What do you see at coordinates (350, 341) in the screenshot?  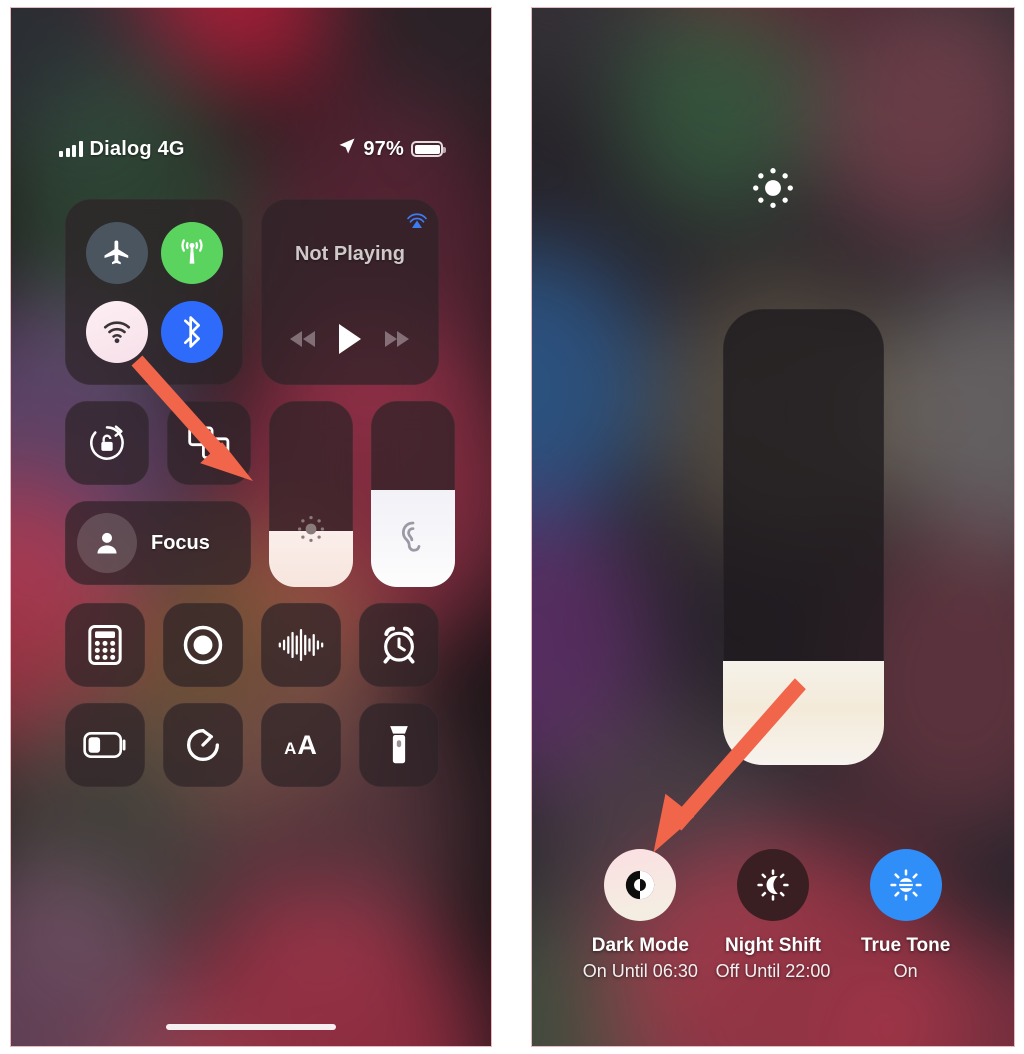 I see `play-icon` at bounding box center [350, 341].